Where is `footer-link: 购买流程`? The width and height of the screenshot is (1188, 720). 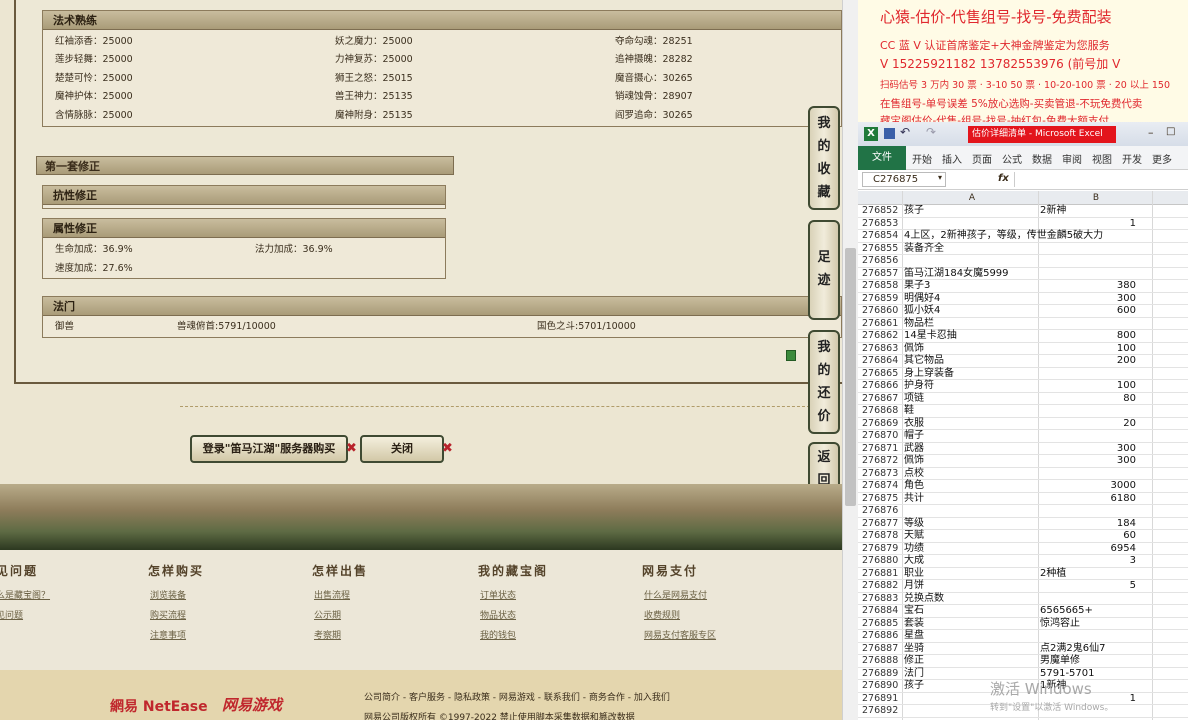
footer-link: 购买流程 is located at coordinates (168, 614).